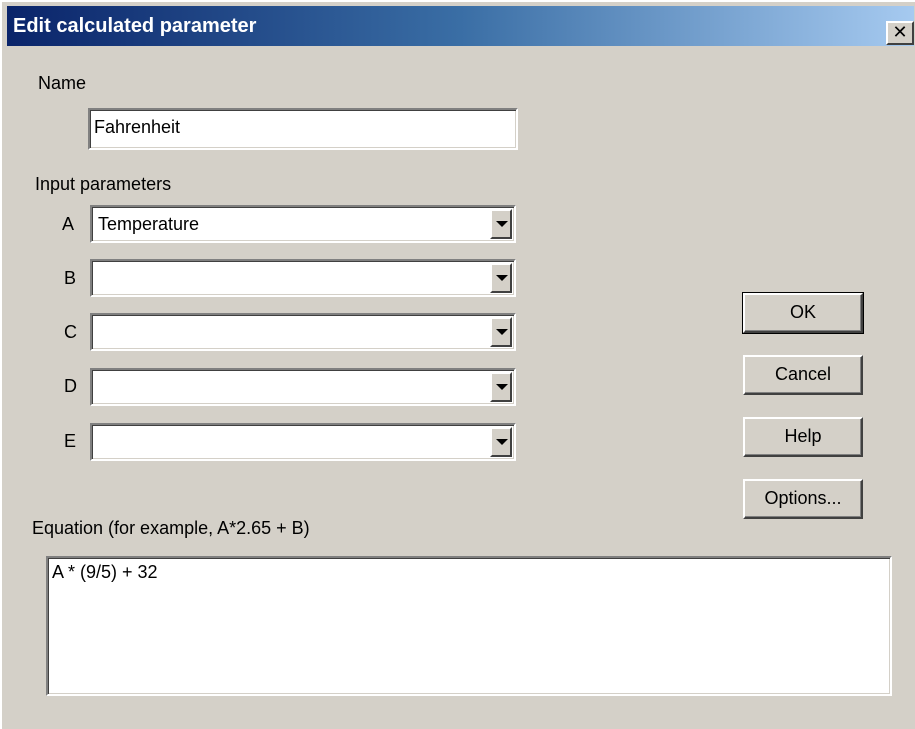  I want to click on param-e-letter: E, so click(70, 441).